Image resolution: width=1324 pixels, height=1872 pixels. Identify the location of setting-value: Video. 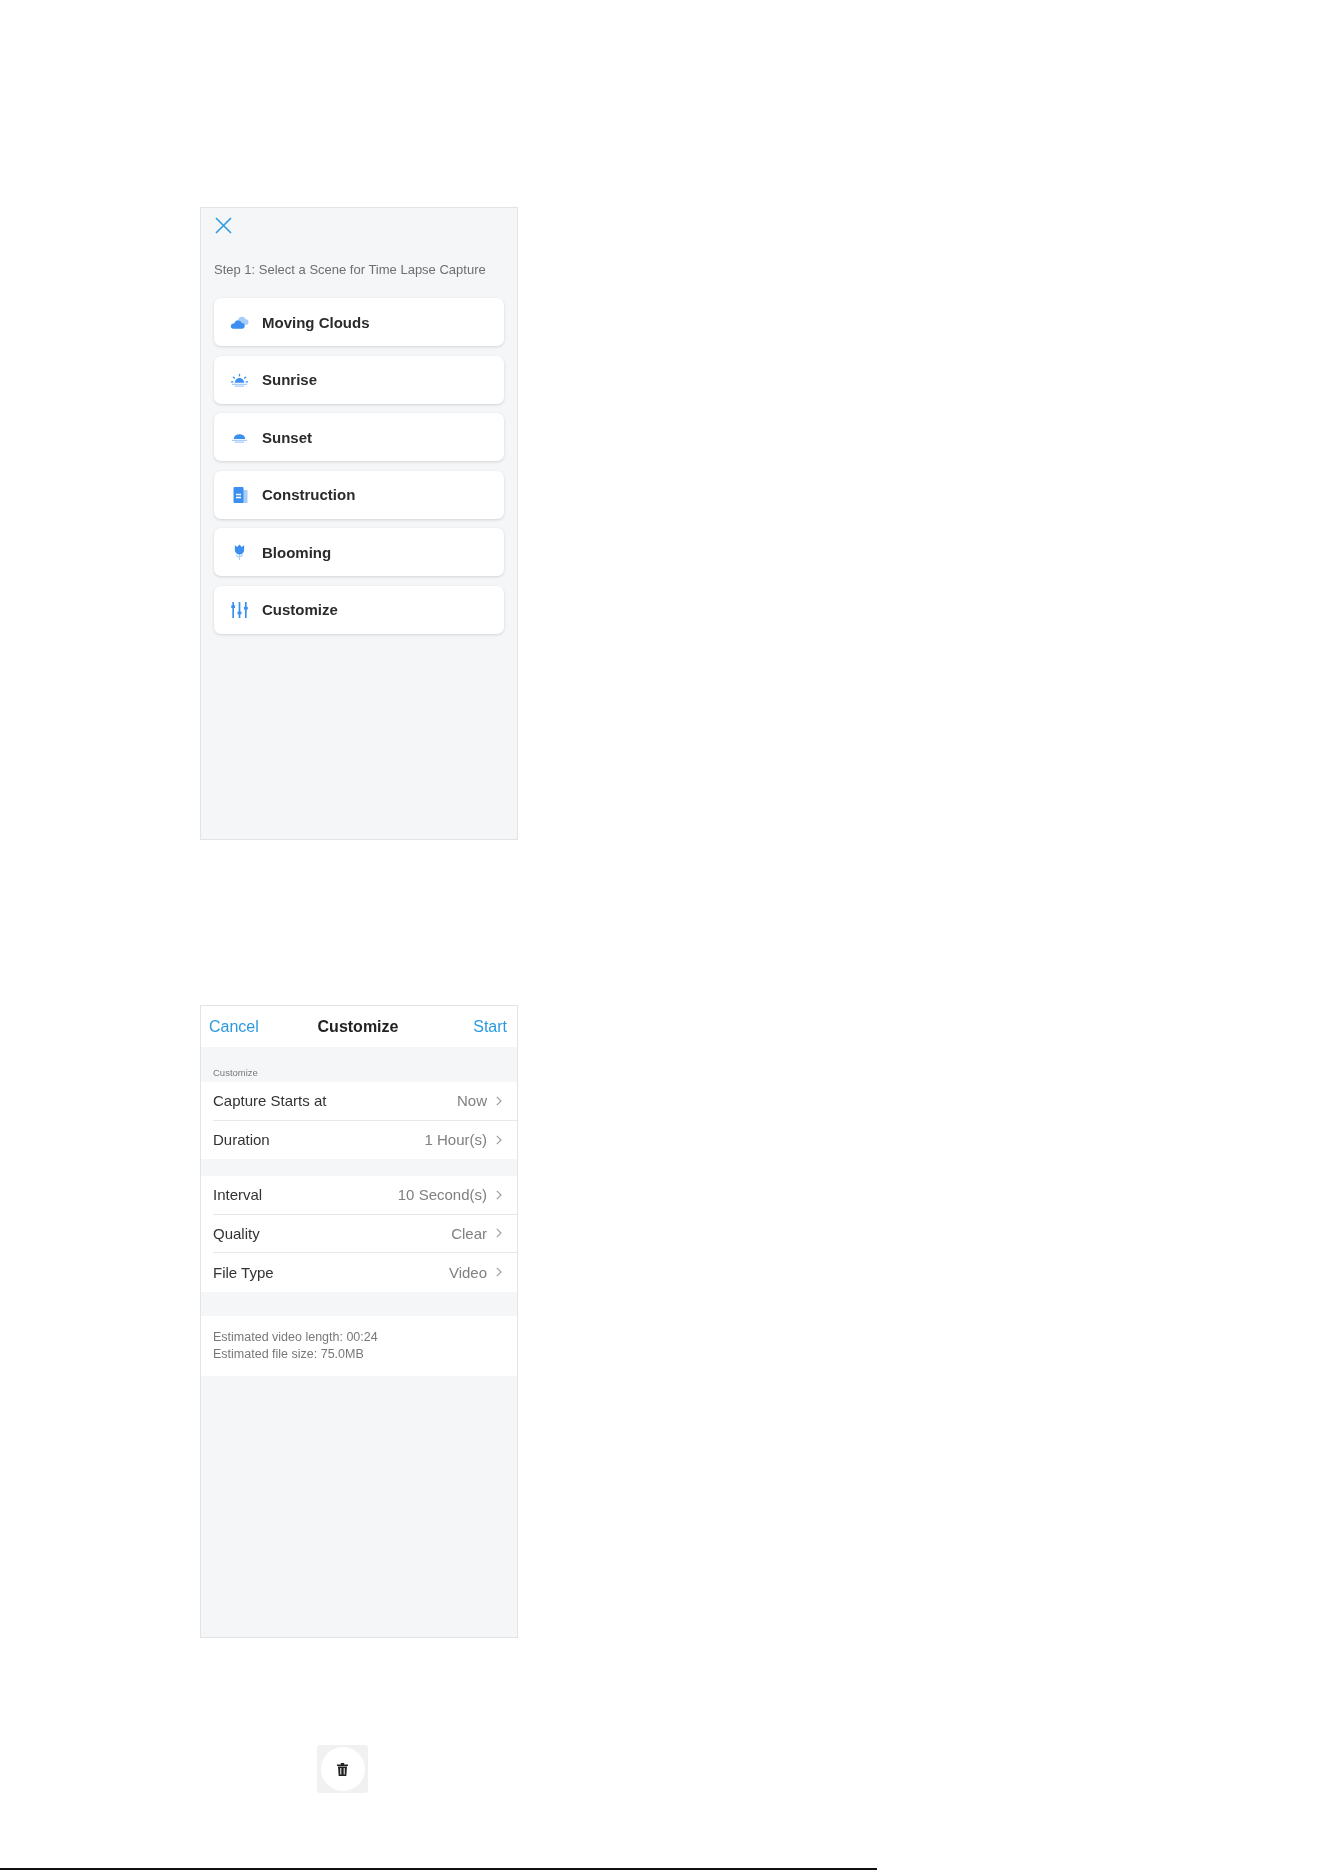
(467, 1272).